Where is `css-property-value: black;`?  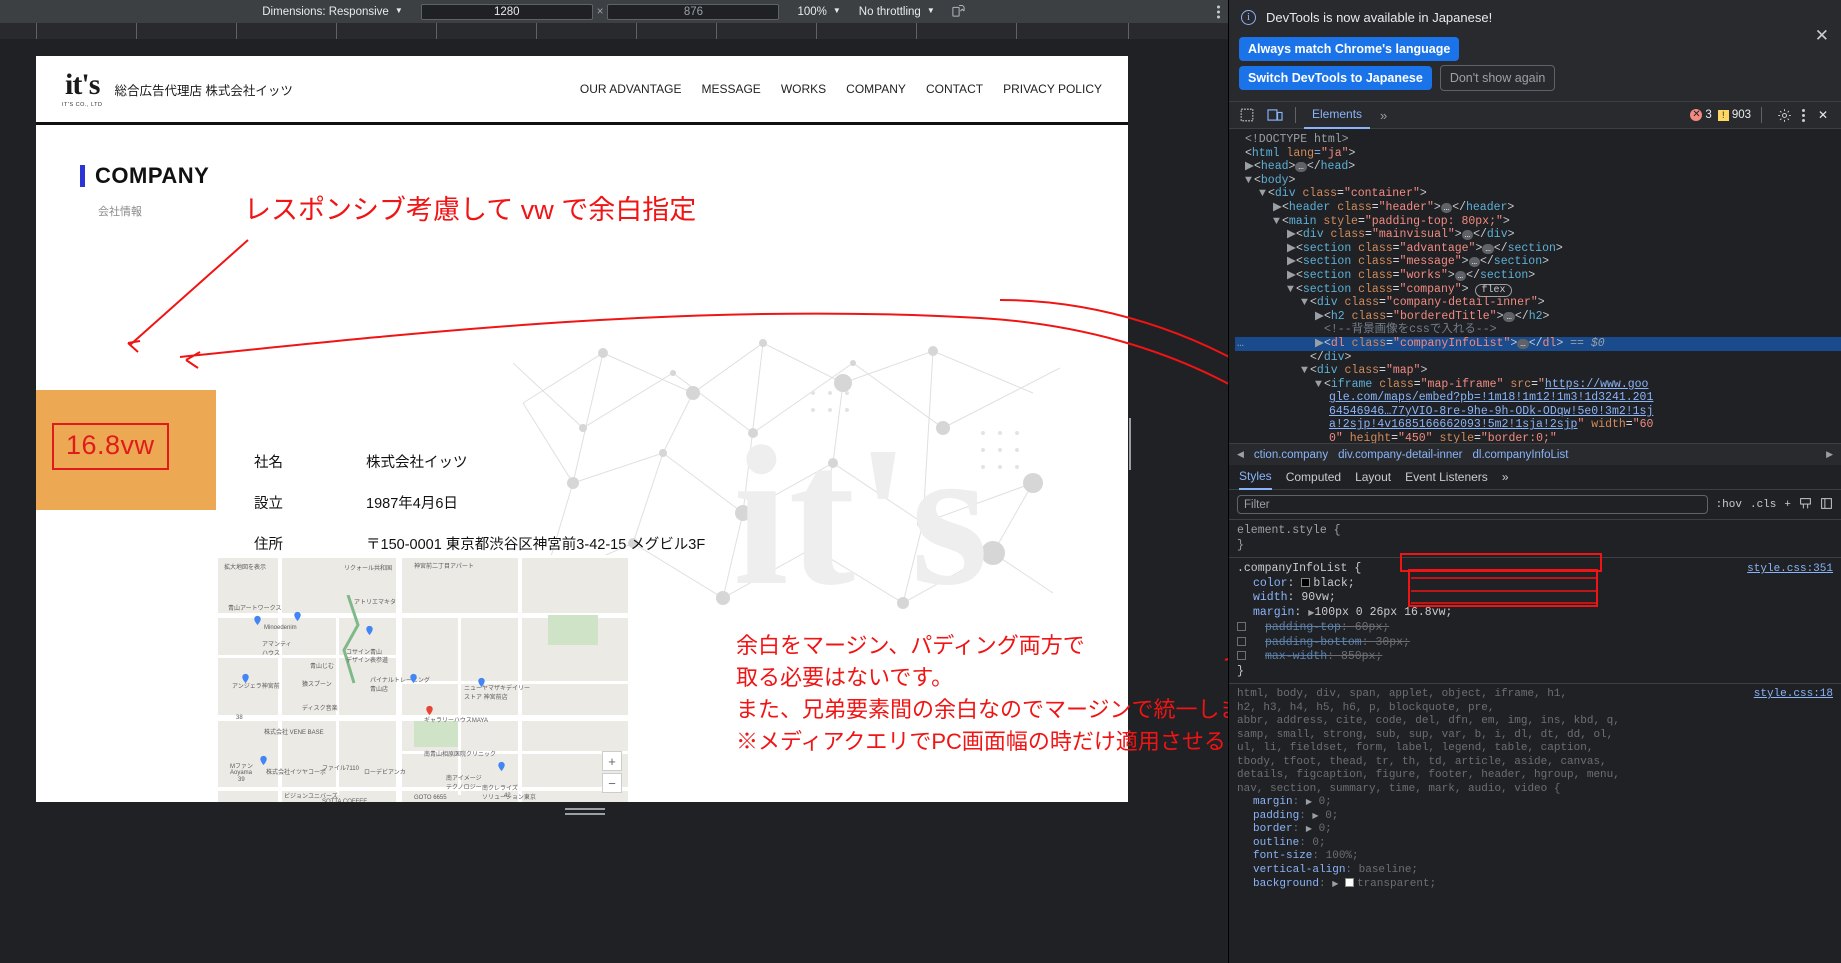 css-property-value: black; is located at coordinates (1333, 583).